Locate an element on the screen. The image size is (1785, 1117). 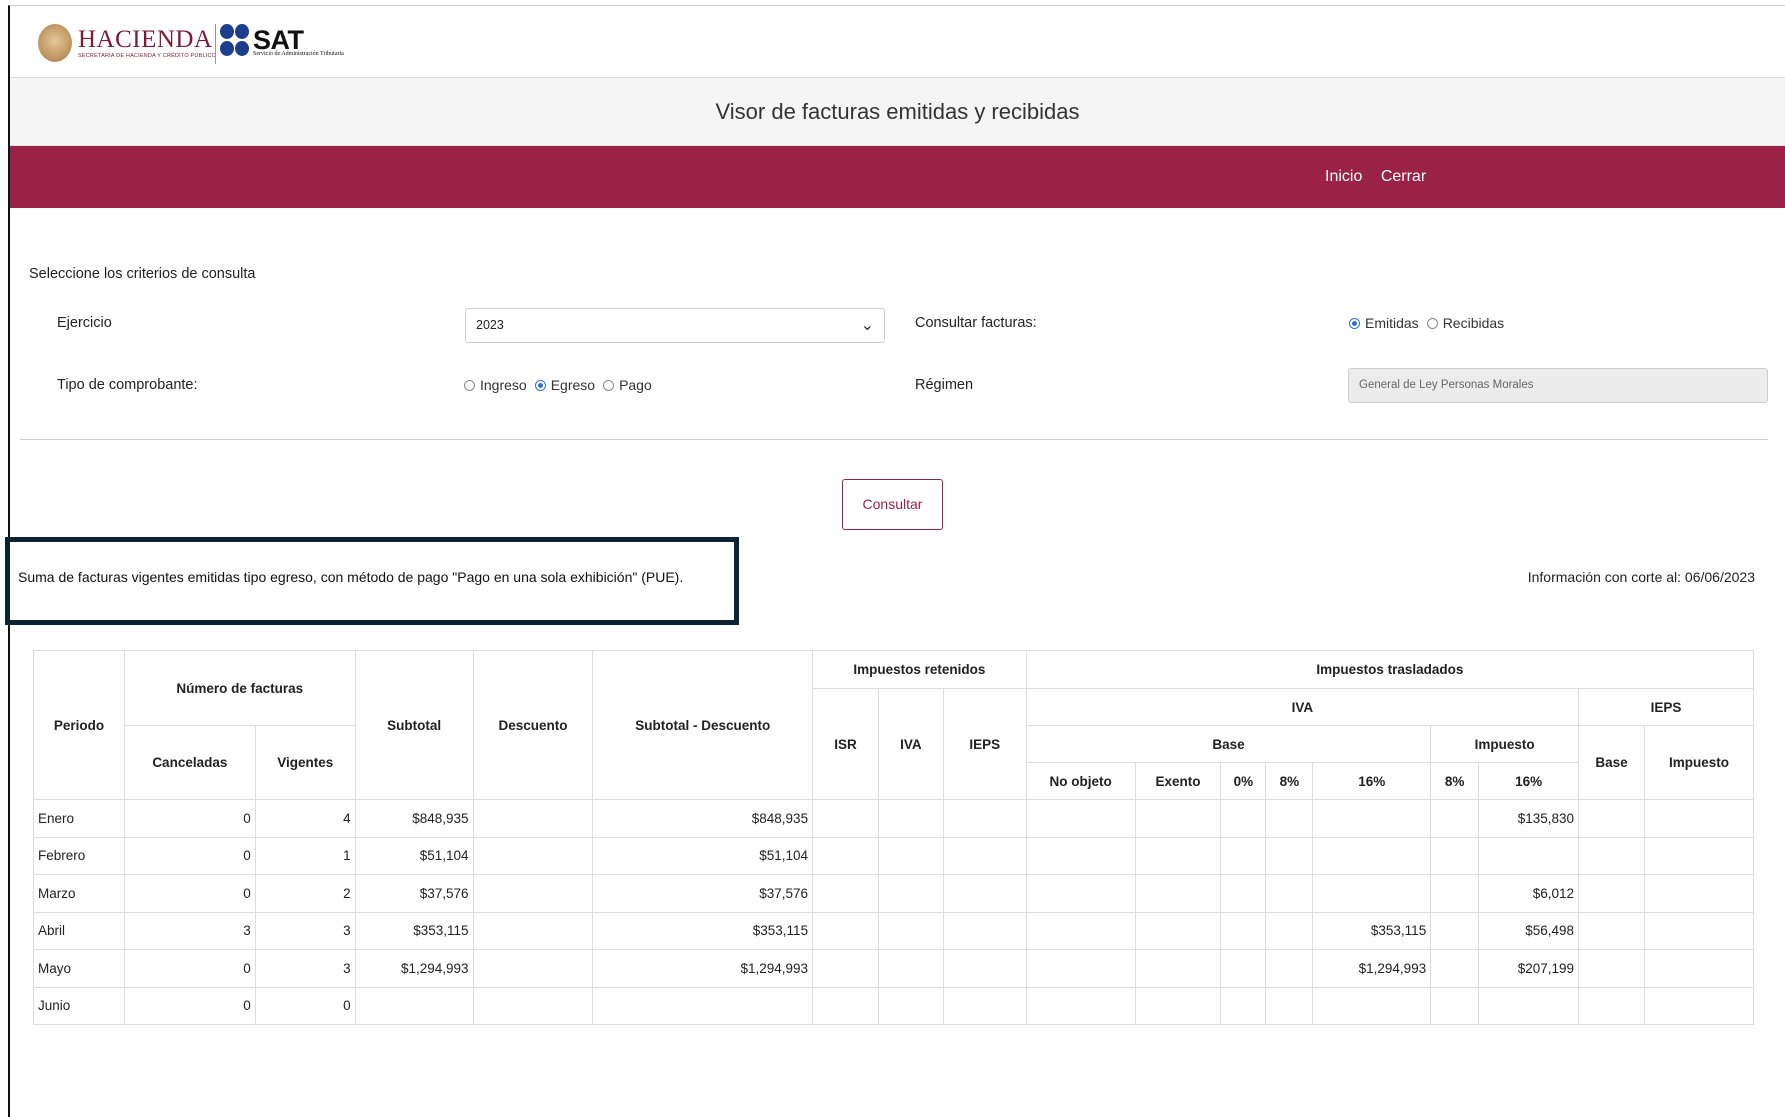
nav-inicio-link: Inicio is located at coordinates (1343, 176).